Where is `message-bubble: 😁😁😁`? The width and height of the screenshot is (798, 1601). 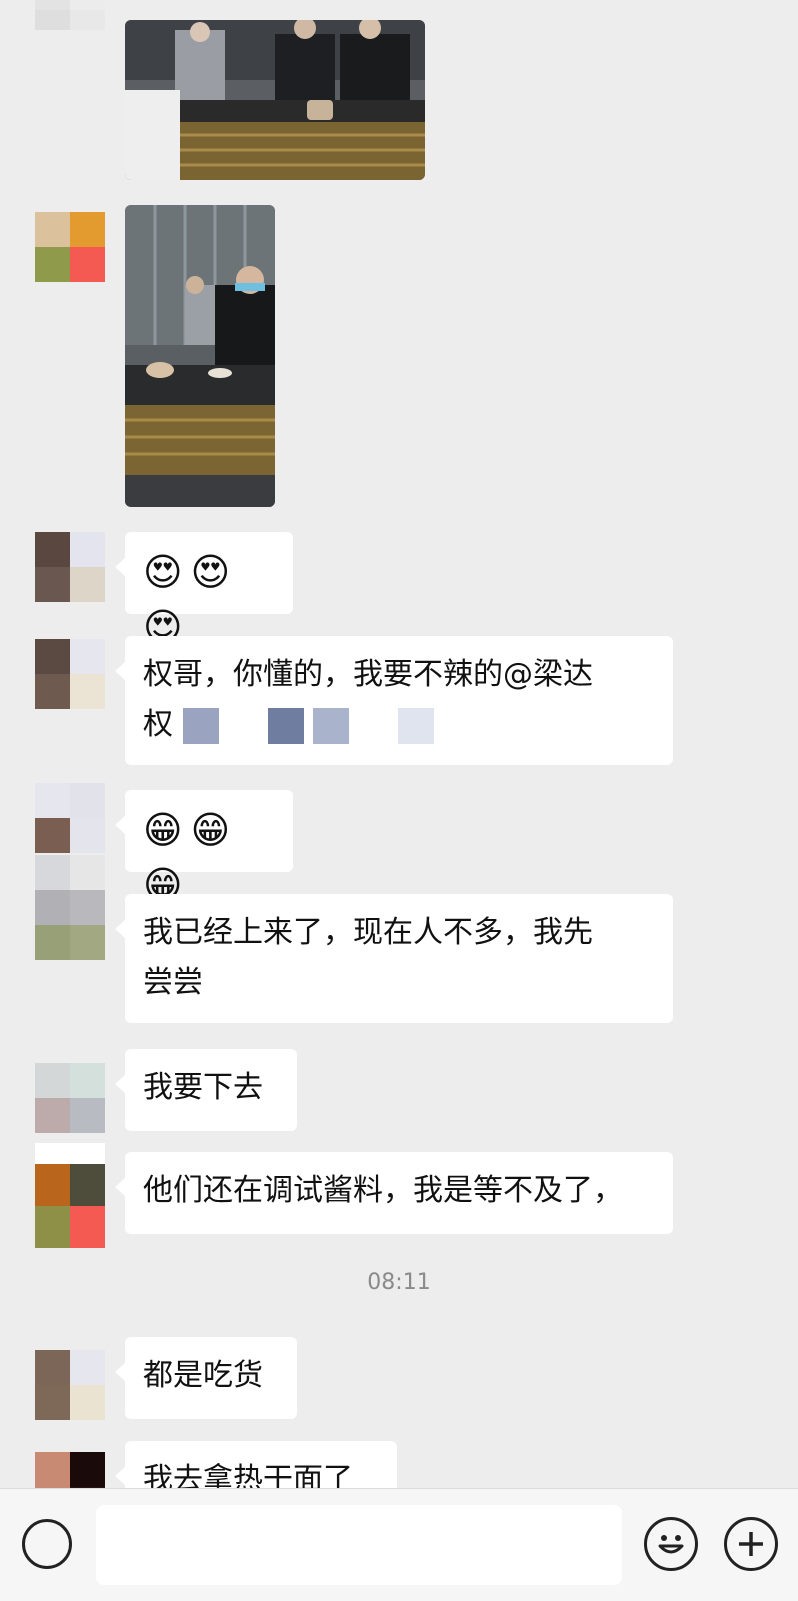 message-bubble: 😁😁😁 is located at coordinates (204, 848).